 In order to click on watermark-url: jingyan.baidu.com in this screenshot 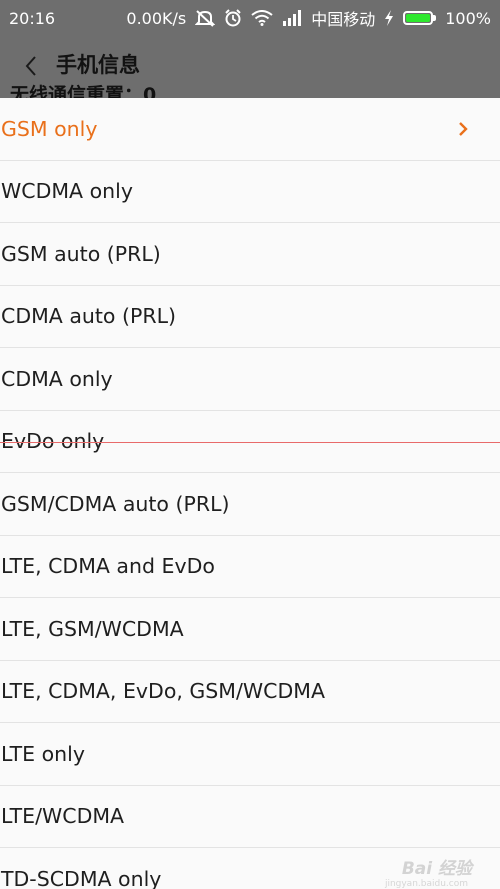, I will do `click(426, 884)`.